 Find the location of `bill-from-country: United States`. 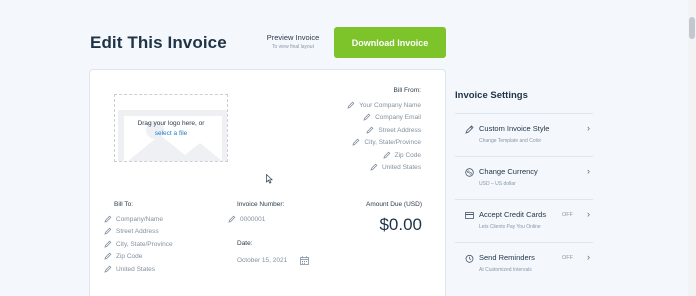

bill-from-country: United States is located at coordinates (395, 167).